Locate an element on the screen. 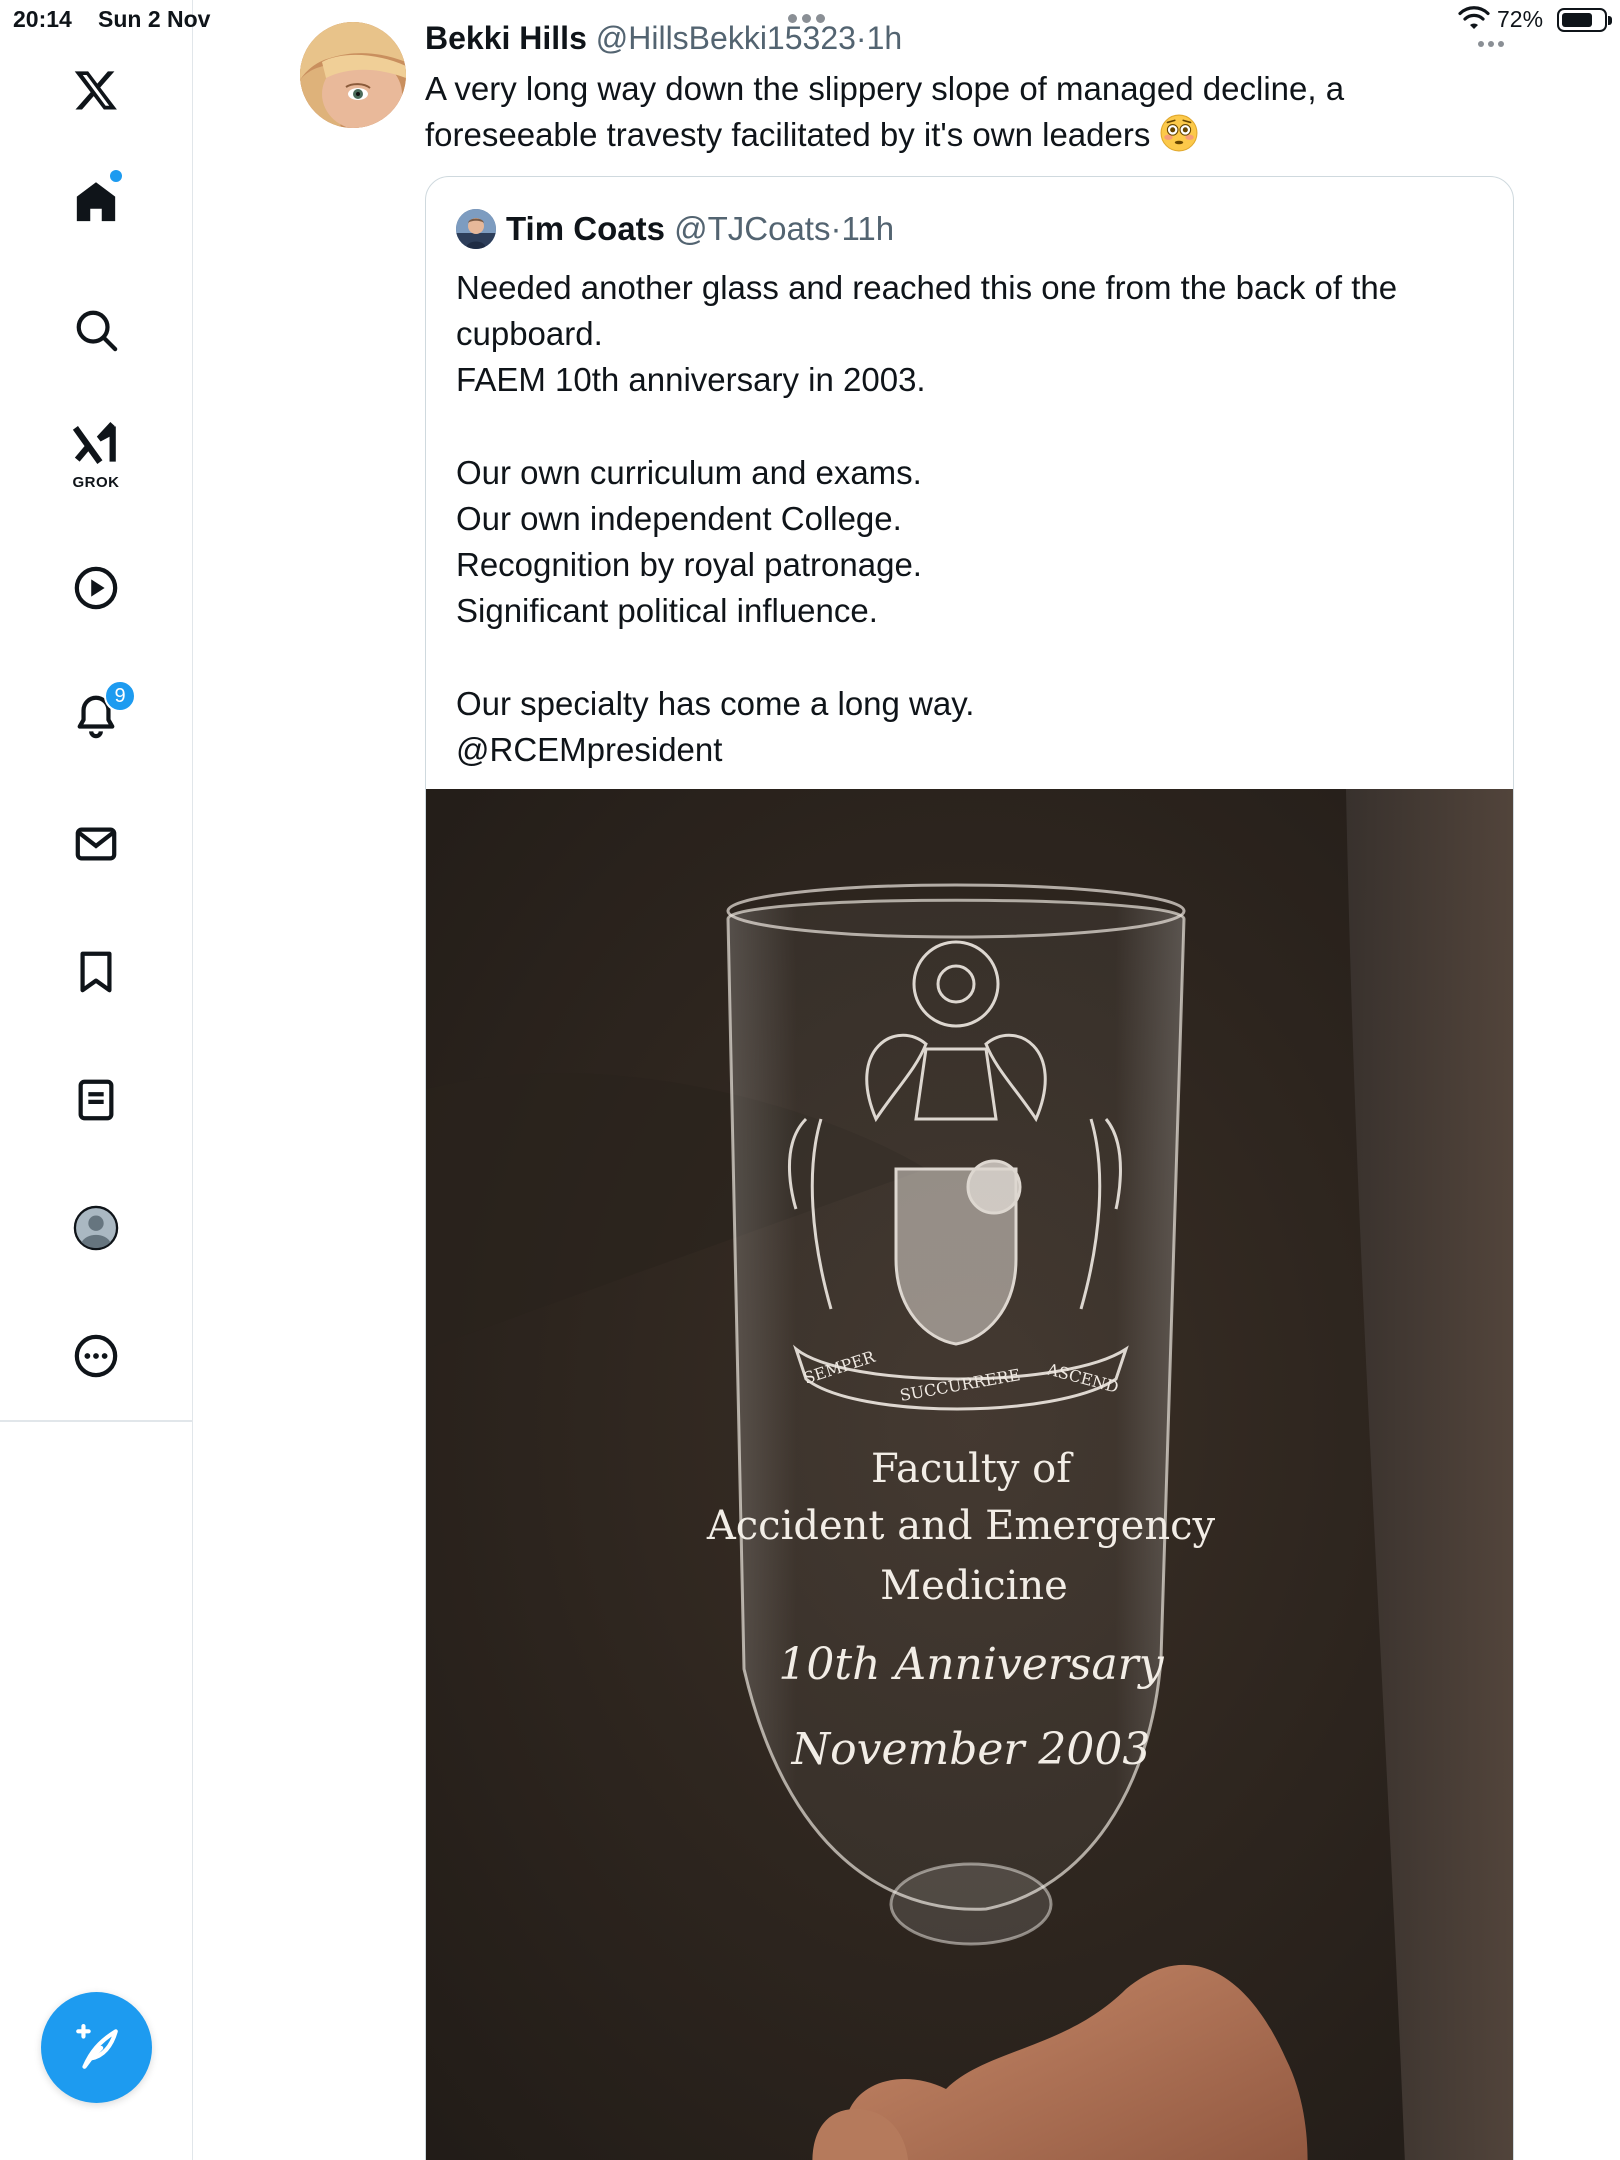  quoted-author-handle: @TJCoats is located at coordinates (752, 228).